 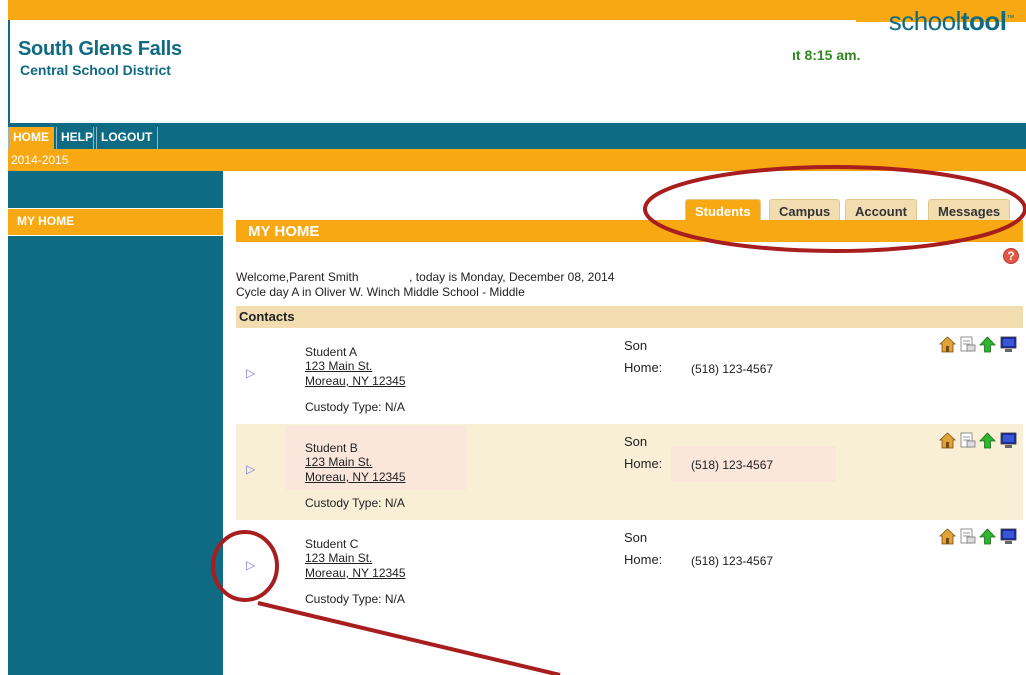 I want to click on schooltool-logo: schooltool™, so click(x=951, y=21).